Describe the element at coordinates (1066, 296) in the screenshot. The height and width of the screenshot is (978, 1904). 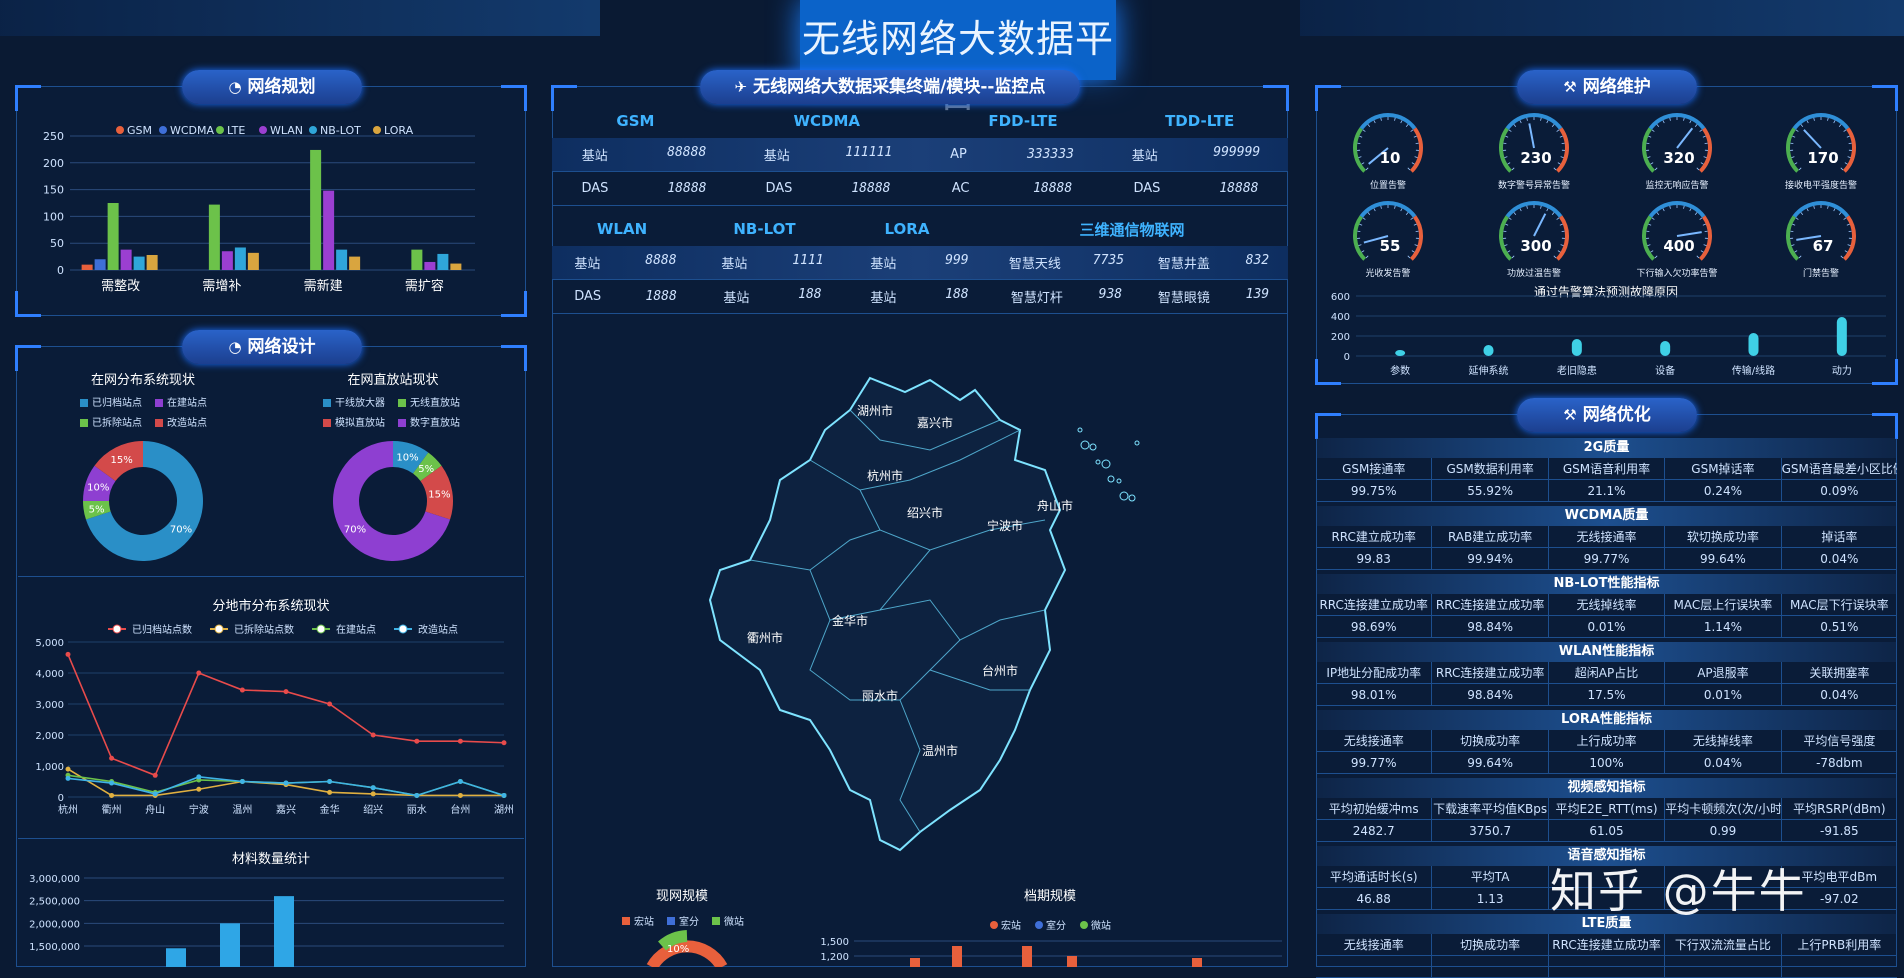
I see `monitor-cell: 智慧灯杆938` at that location.